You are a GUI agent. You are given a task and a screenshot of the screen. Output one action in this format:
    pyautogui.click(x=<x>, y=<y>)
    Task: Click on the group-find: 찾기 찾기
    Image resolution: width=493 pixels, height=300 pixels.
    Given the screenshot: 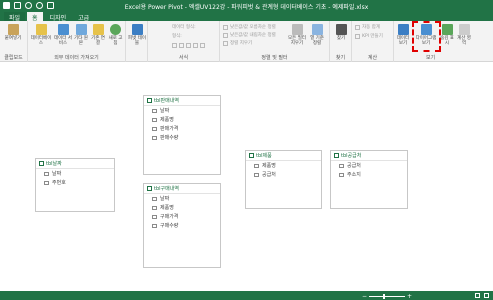 What is the action you would take?
    pyautogui.click(x=341, y=41)
    